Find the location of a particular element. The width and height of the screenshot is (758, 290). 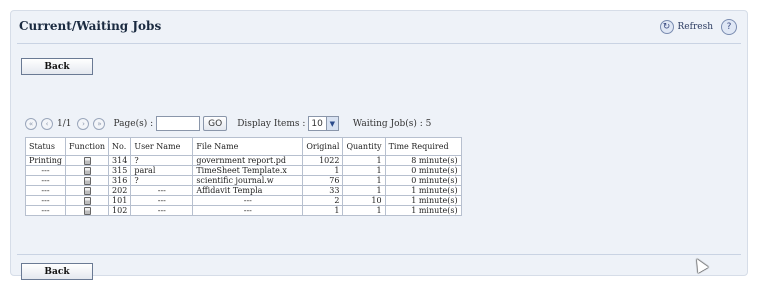

cell-status: Printing is located at coordinates (45, 160).